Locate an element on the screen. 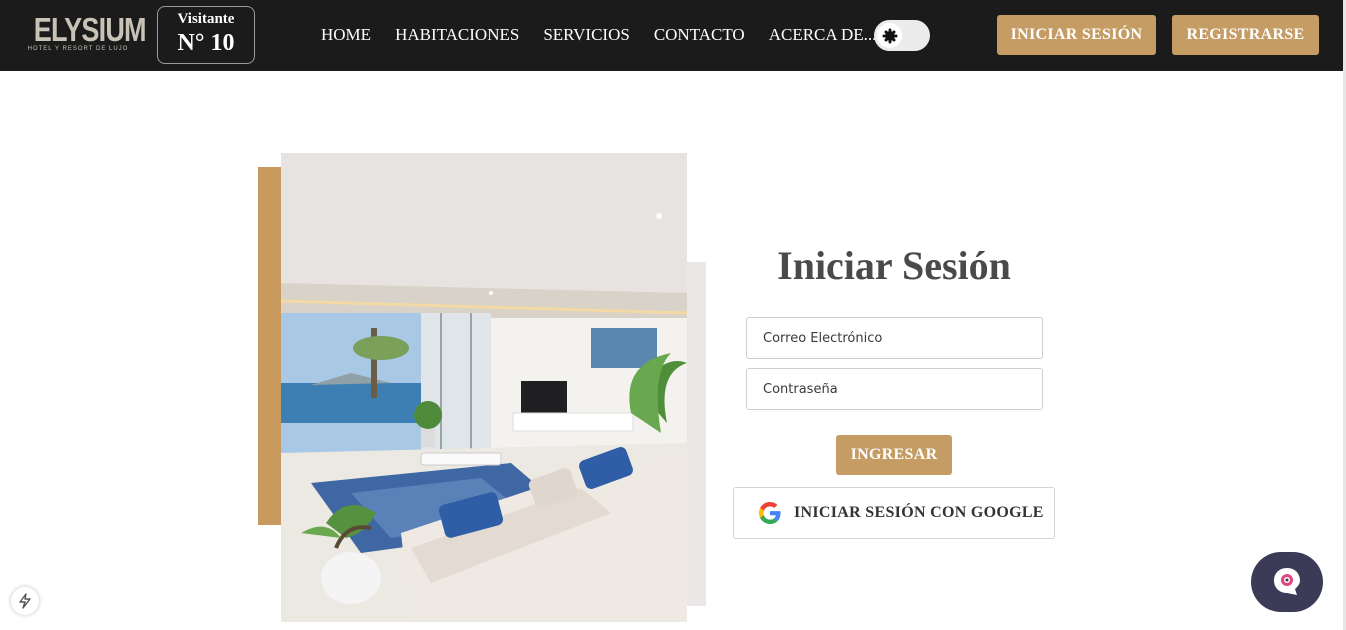  login-button: INICIAR SESIÓN is located at coordinates (1076, 35).